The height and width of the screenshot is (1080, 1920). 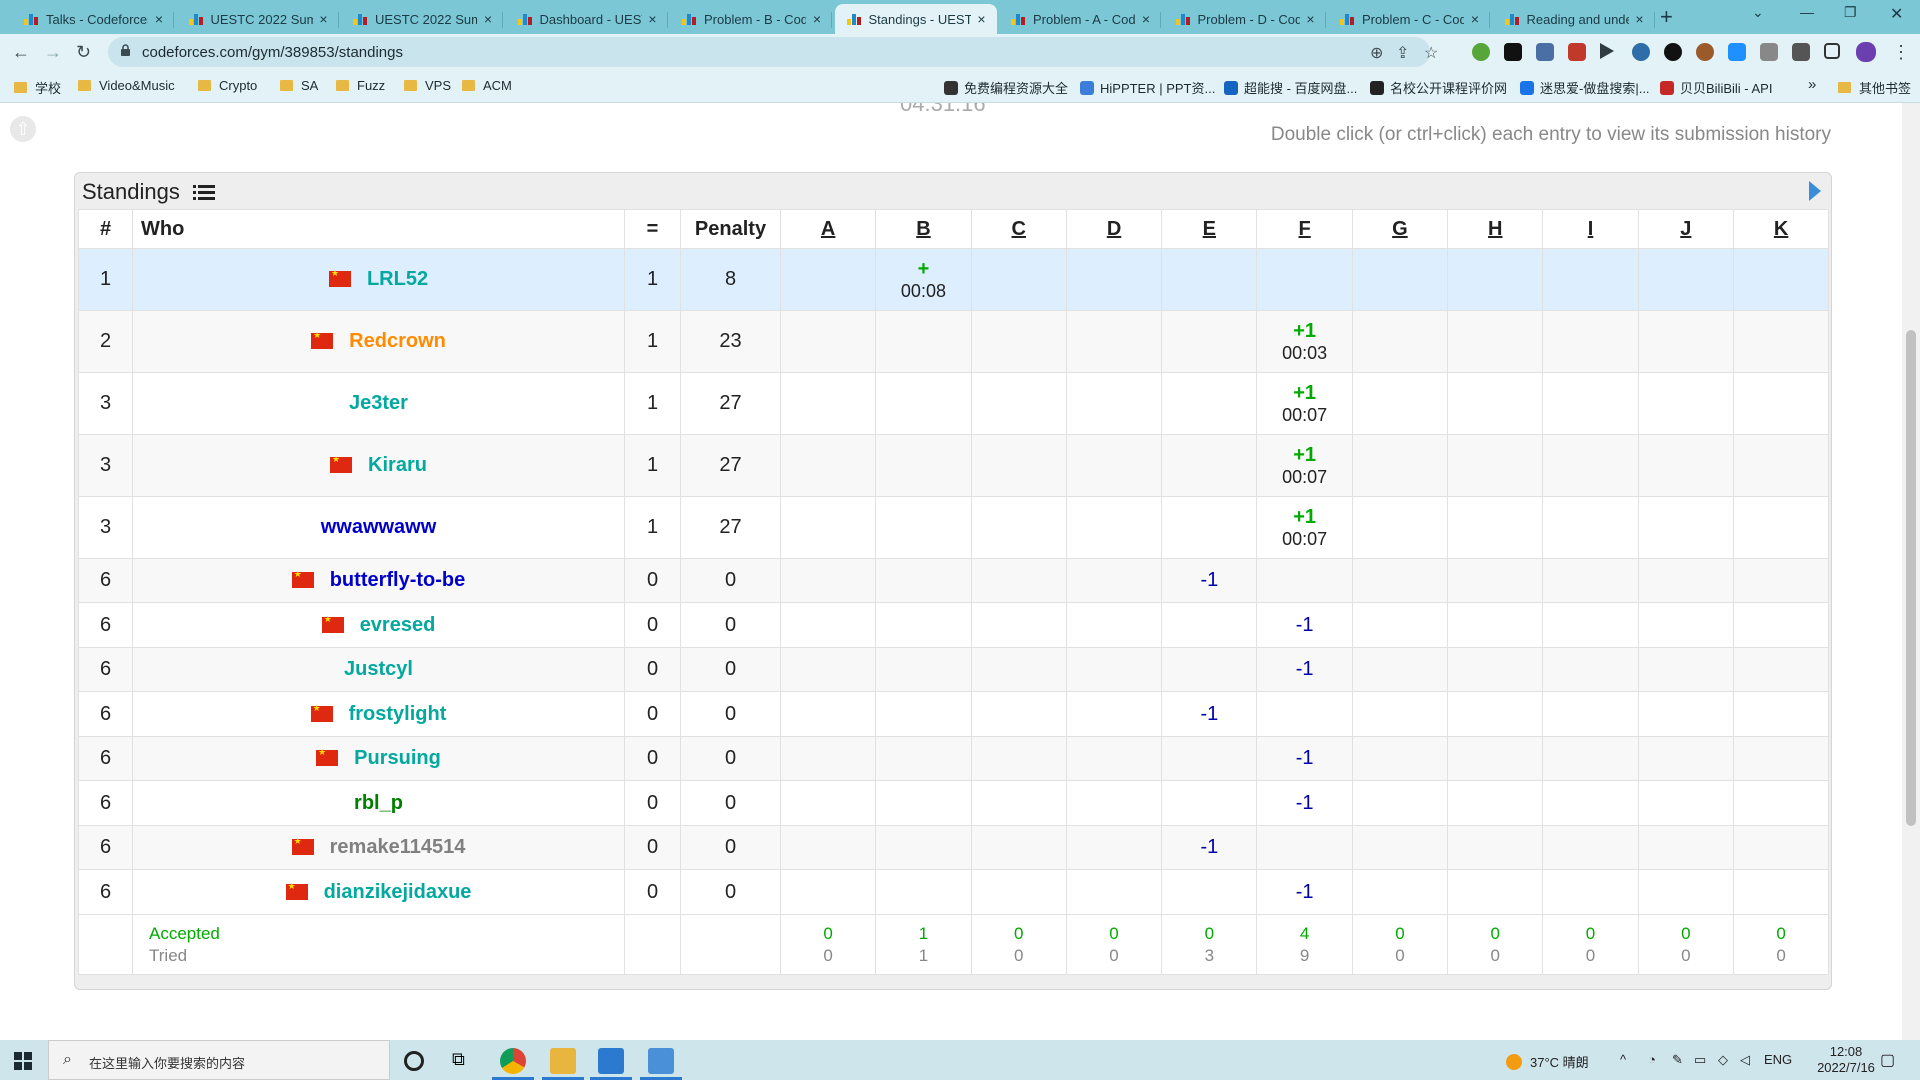 What do you see at coordinates (1018, 229) in the screenshot?
I see `problem-c-link: C` at bounding box center [1018, 229].